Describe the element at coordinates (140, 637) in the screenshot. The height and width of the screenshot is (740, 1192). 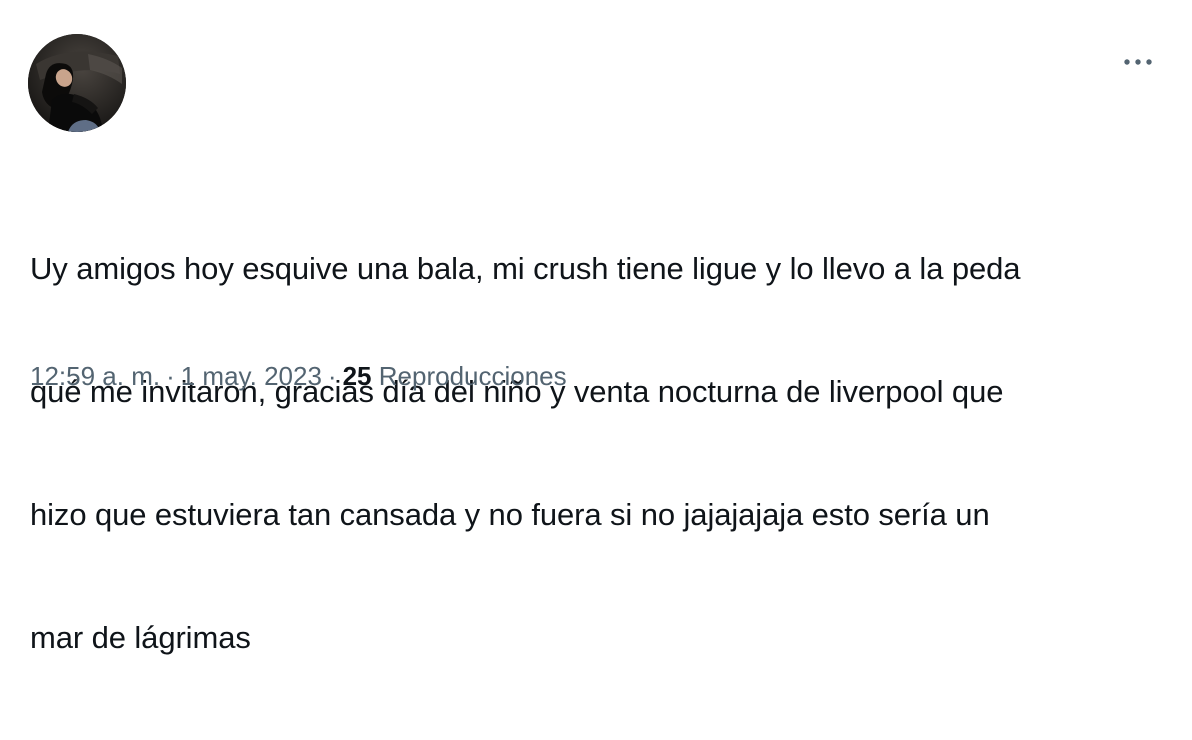
I see `tweet-text-line: mar de lágrimas` at that location.